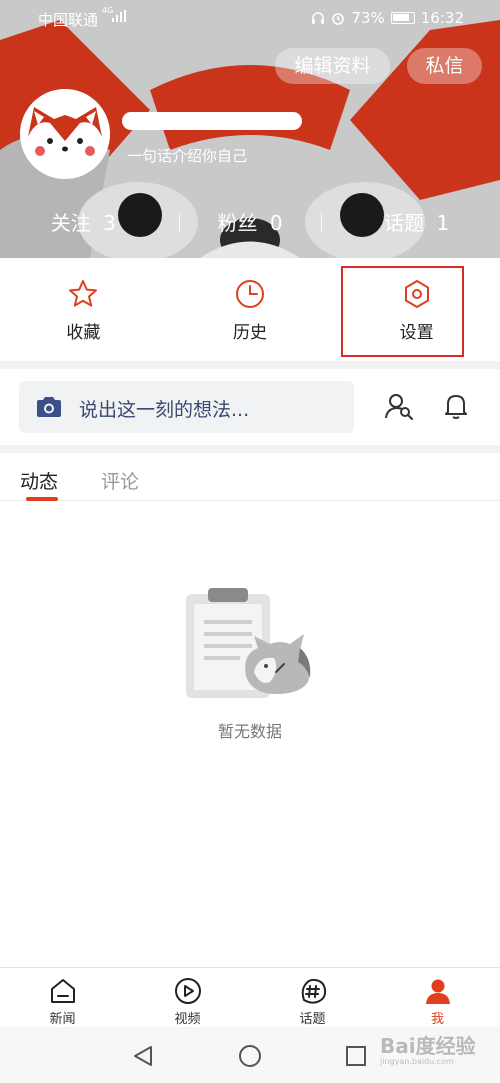 The width and height of the screenshot is (500, 1083). I want to click on carrier-label: 中国联通, so click(68, 20).